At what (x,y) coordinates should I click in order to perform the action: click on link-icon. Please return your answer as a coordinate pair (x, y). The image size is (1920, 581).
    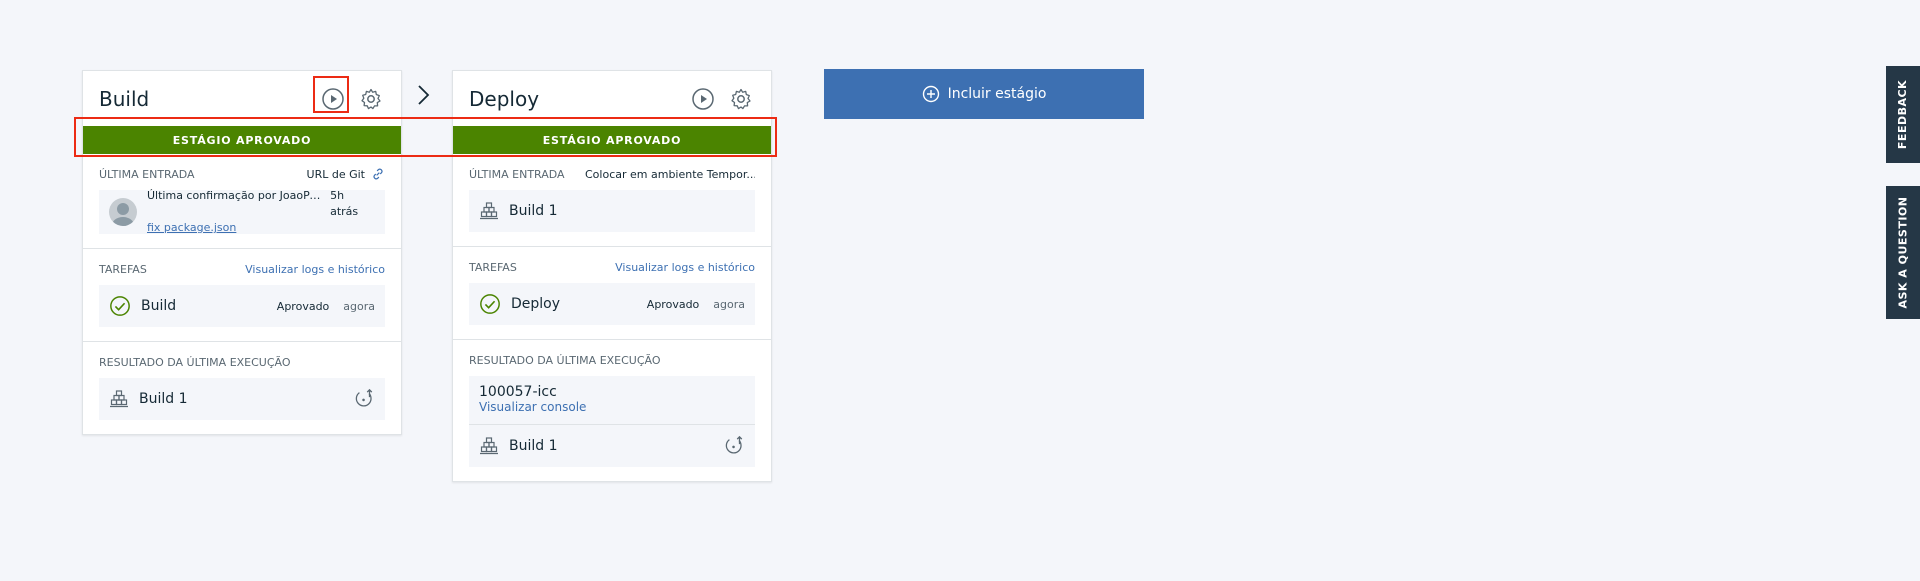
    Looking at the image, I should click on (378, 174).